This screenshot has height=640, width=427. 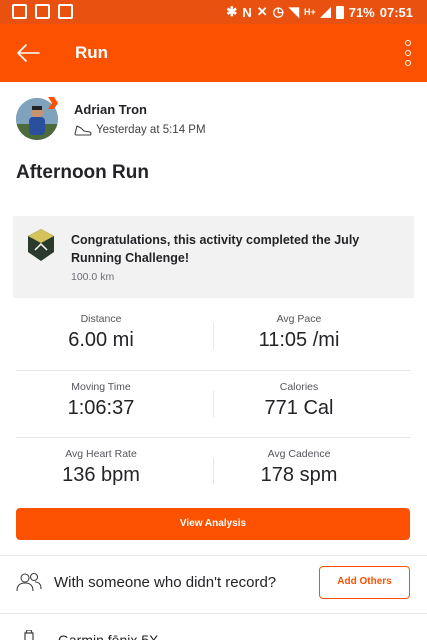 What do you see at coordinates (299, 454) in the screenshot?
I see `stat-label: Avg Cadence` at bounding box center [299, 454].